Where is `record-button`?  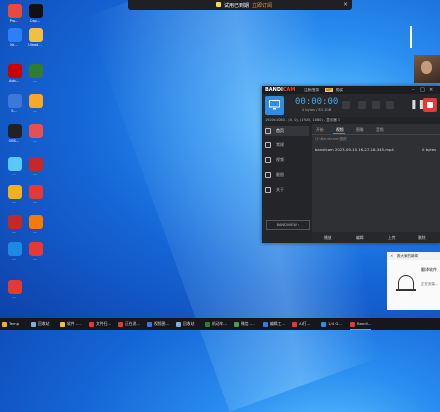 record-button is located at coordinates (430, 105).